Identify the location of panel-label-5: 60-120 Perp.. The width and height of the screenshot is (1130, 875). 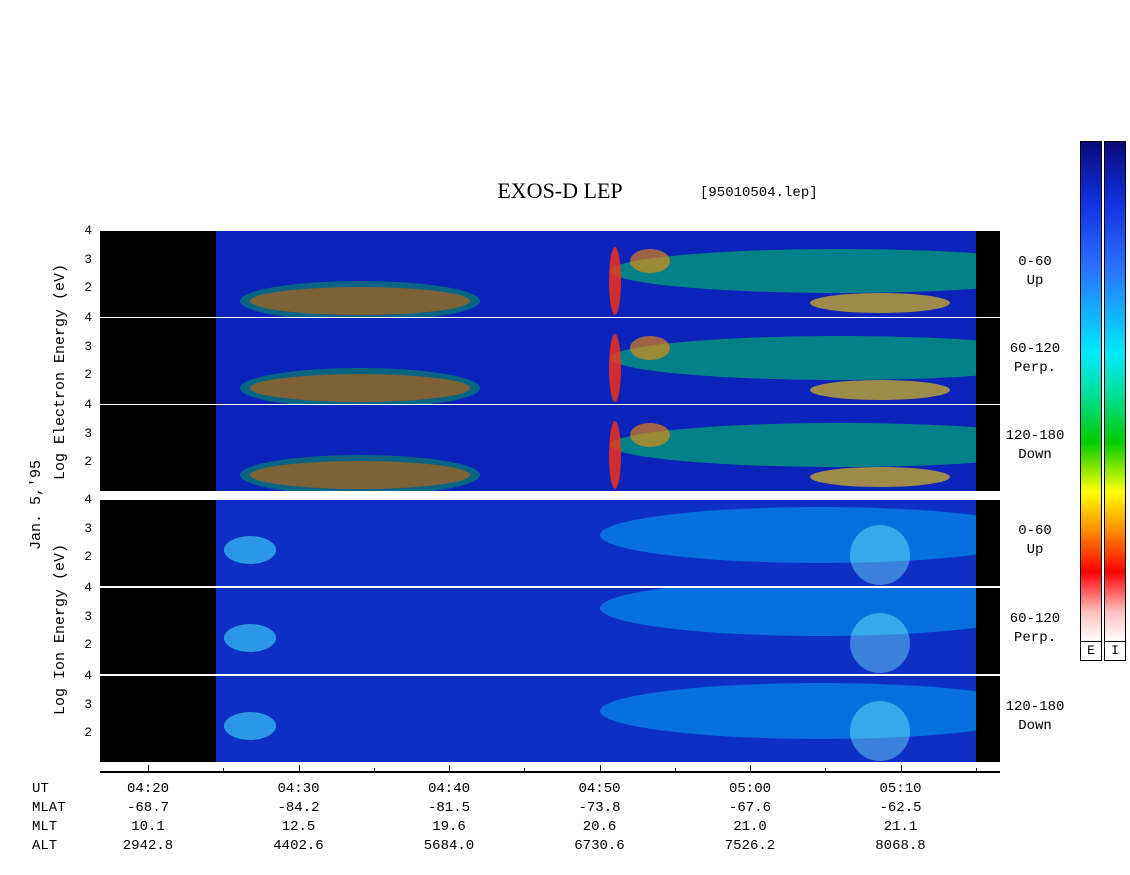
(1035, 628).